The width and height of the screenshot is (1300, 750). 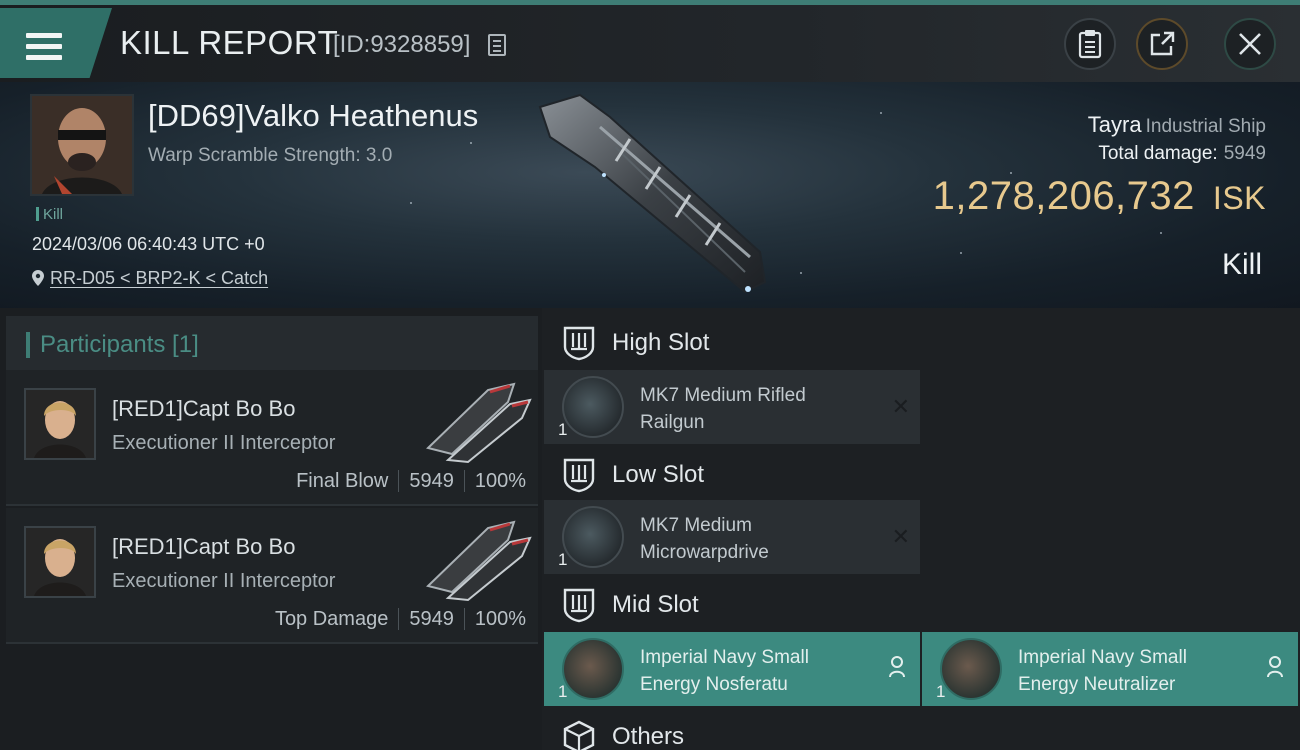 What do you see at coordinates (1241, 264) in the screenshot?
I see `result-label: Kill` at bounding box center [1241, 264].